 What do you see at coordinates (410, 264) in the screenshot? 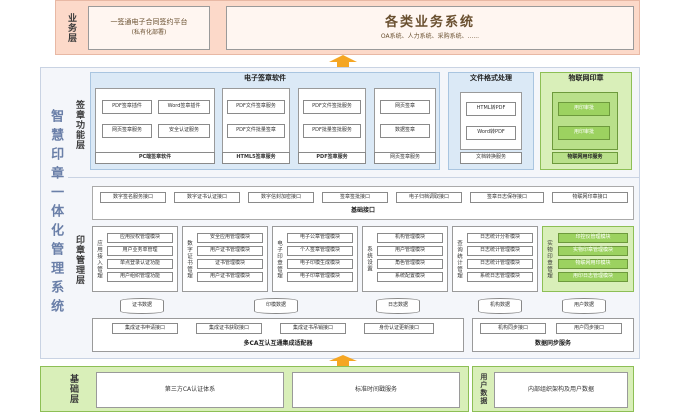
I see `mgmt-item: 角色管理模块` at bounding box center [410, 264].